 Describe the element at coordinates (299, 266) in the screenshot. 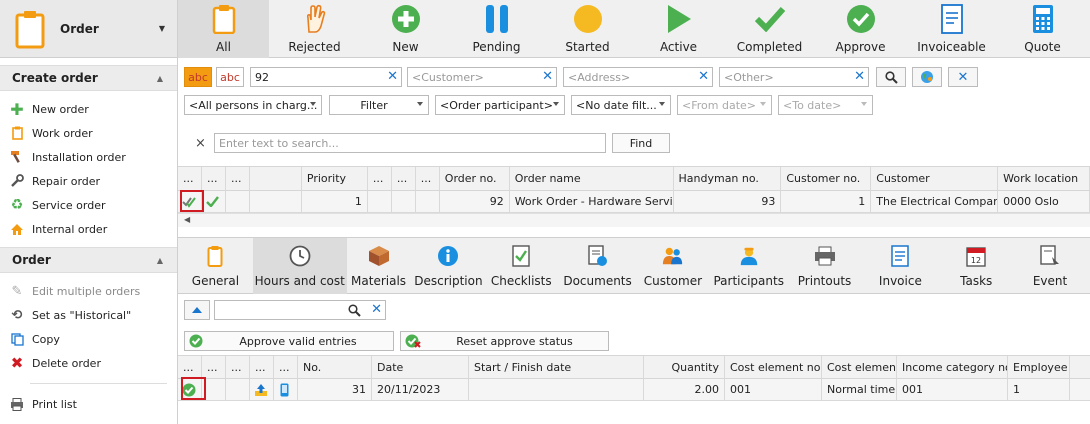

I see `tab-hours-and-cost: Hours and cost` at that location.